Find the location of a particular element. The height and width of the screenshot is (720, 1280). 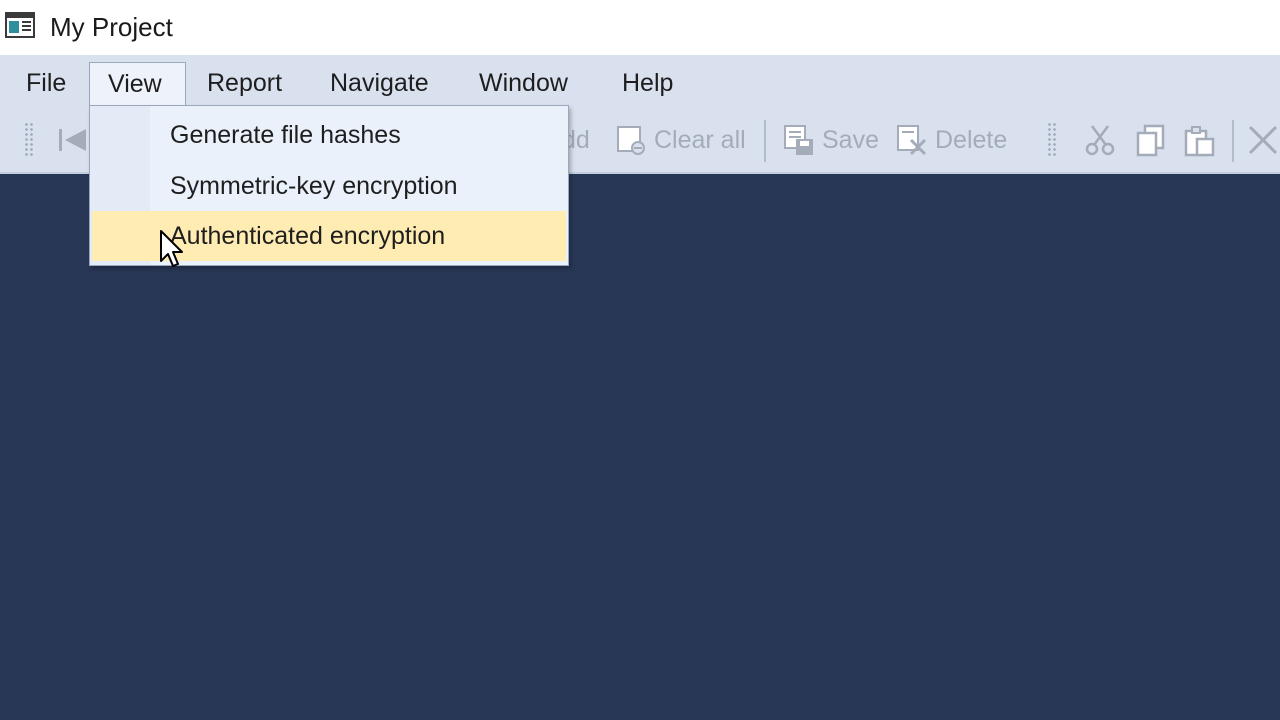

menu-navigate: Navigate is located at coordinates (379, 83).